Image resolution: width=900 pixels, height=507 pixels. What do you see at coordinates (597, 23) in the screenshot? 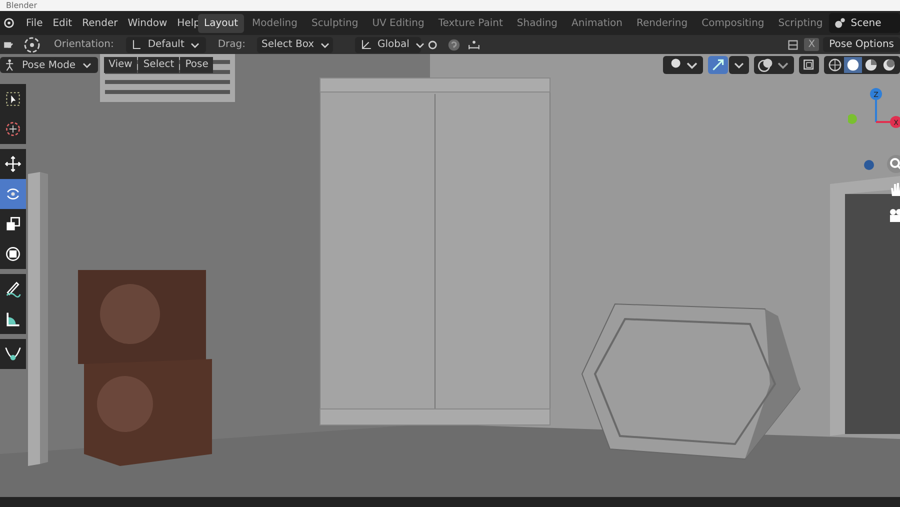
I see `workspace-tab: Animation` at bounding box center [597, 23].